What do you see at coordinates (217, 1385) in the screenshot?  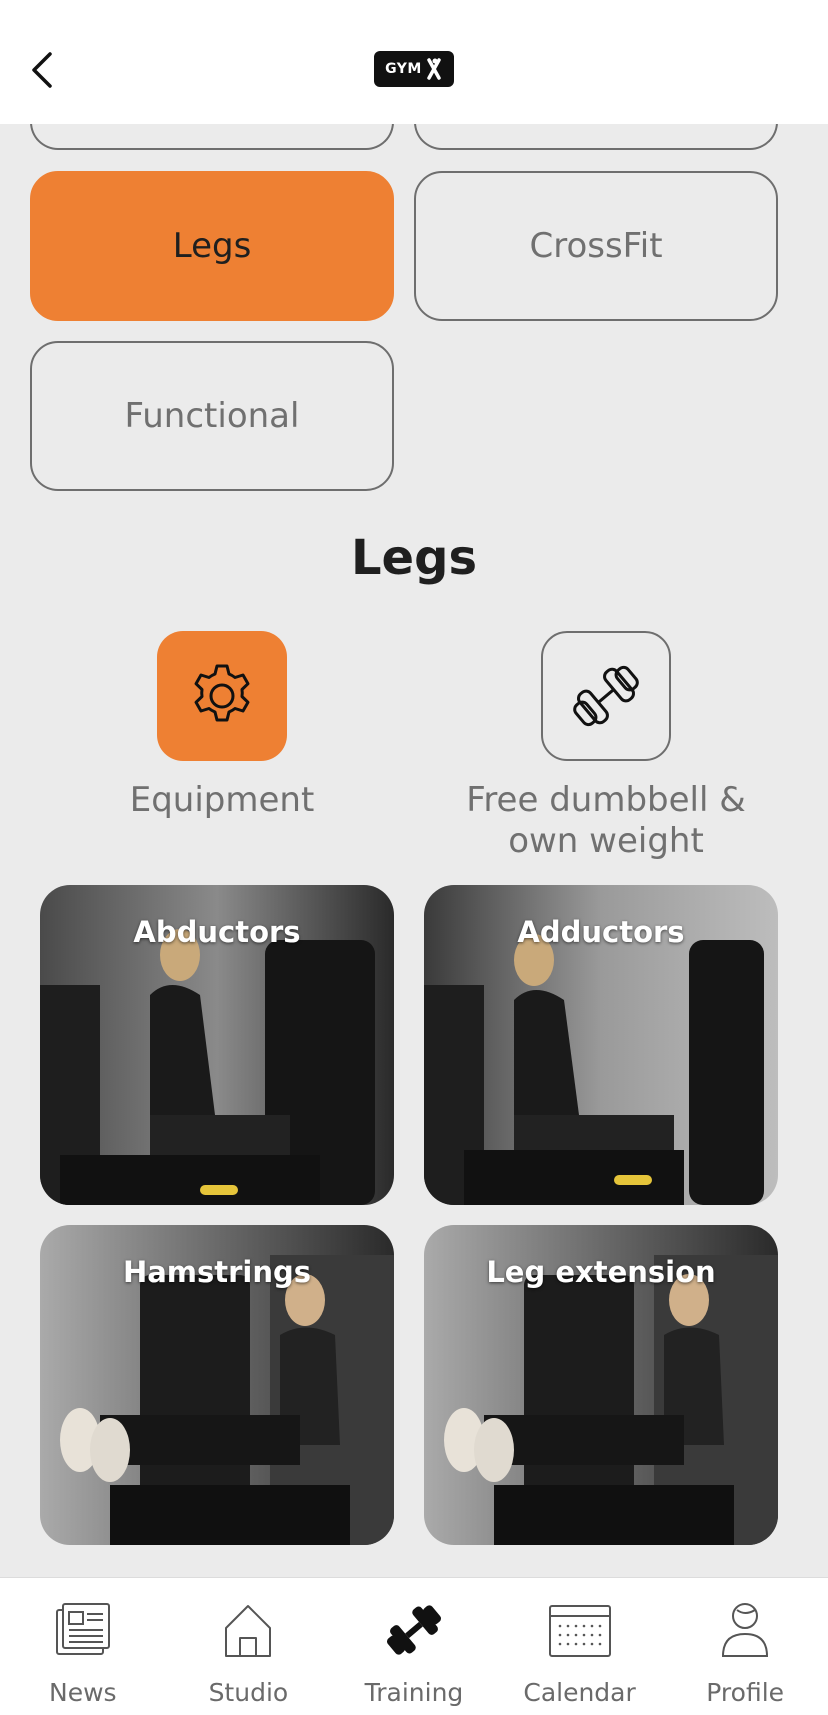 I see `exercise-card-hamstrings: Hamstrings` at bounding box center [217, 1385].